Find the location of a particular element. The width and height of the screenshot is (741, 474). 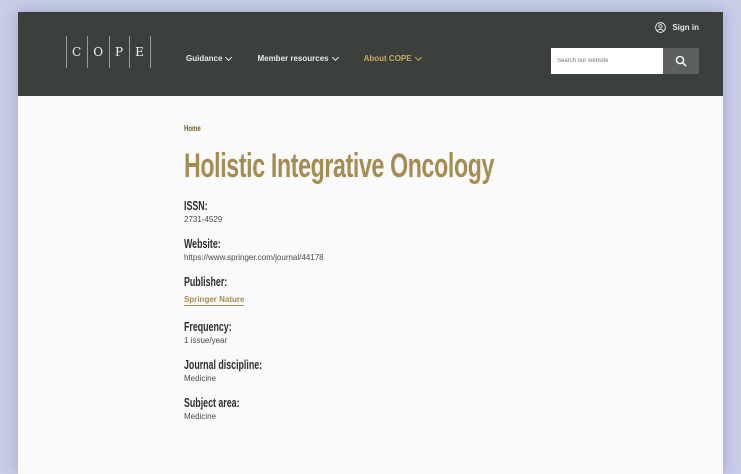

search-icon is located at coordinates (681, 61).